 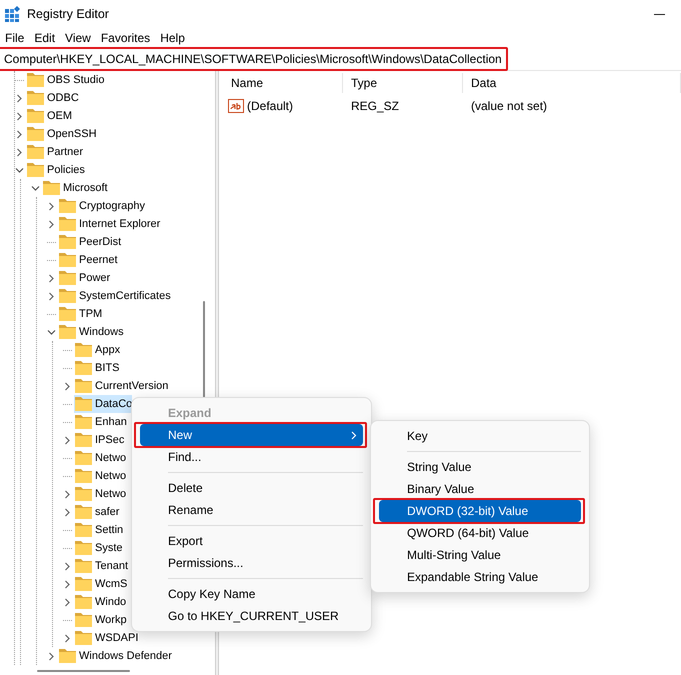 I want to click on column-header: Data, so click(x=572, y=83).